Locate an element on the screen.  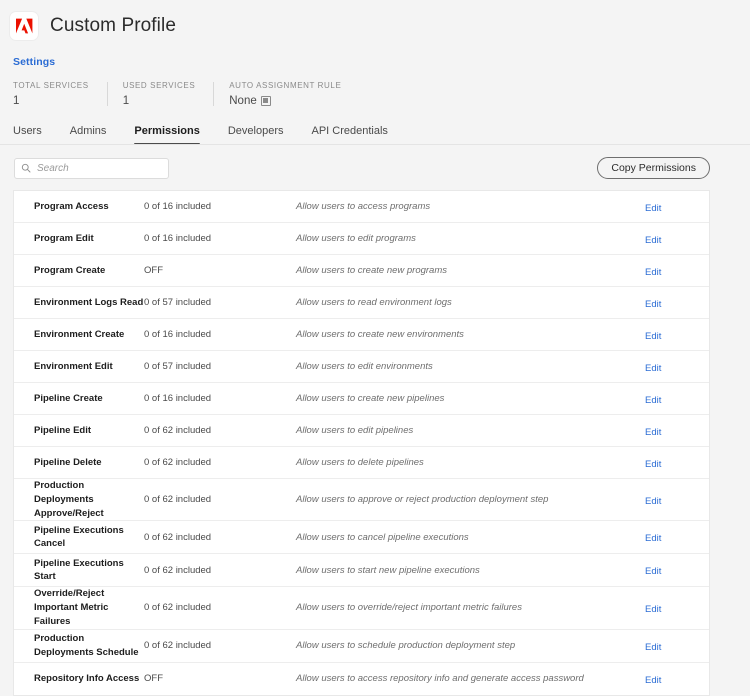
permission-status: OFF is located at coordinates (153, 679).